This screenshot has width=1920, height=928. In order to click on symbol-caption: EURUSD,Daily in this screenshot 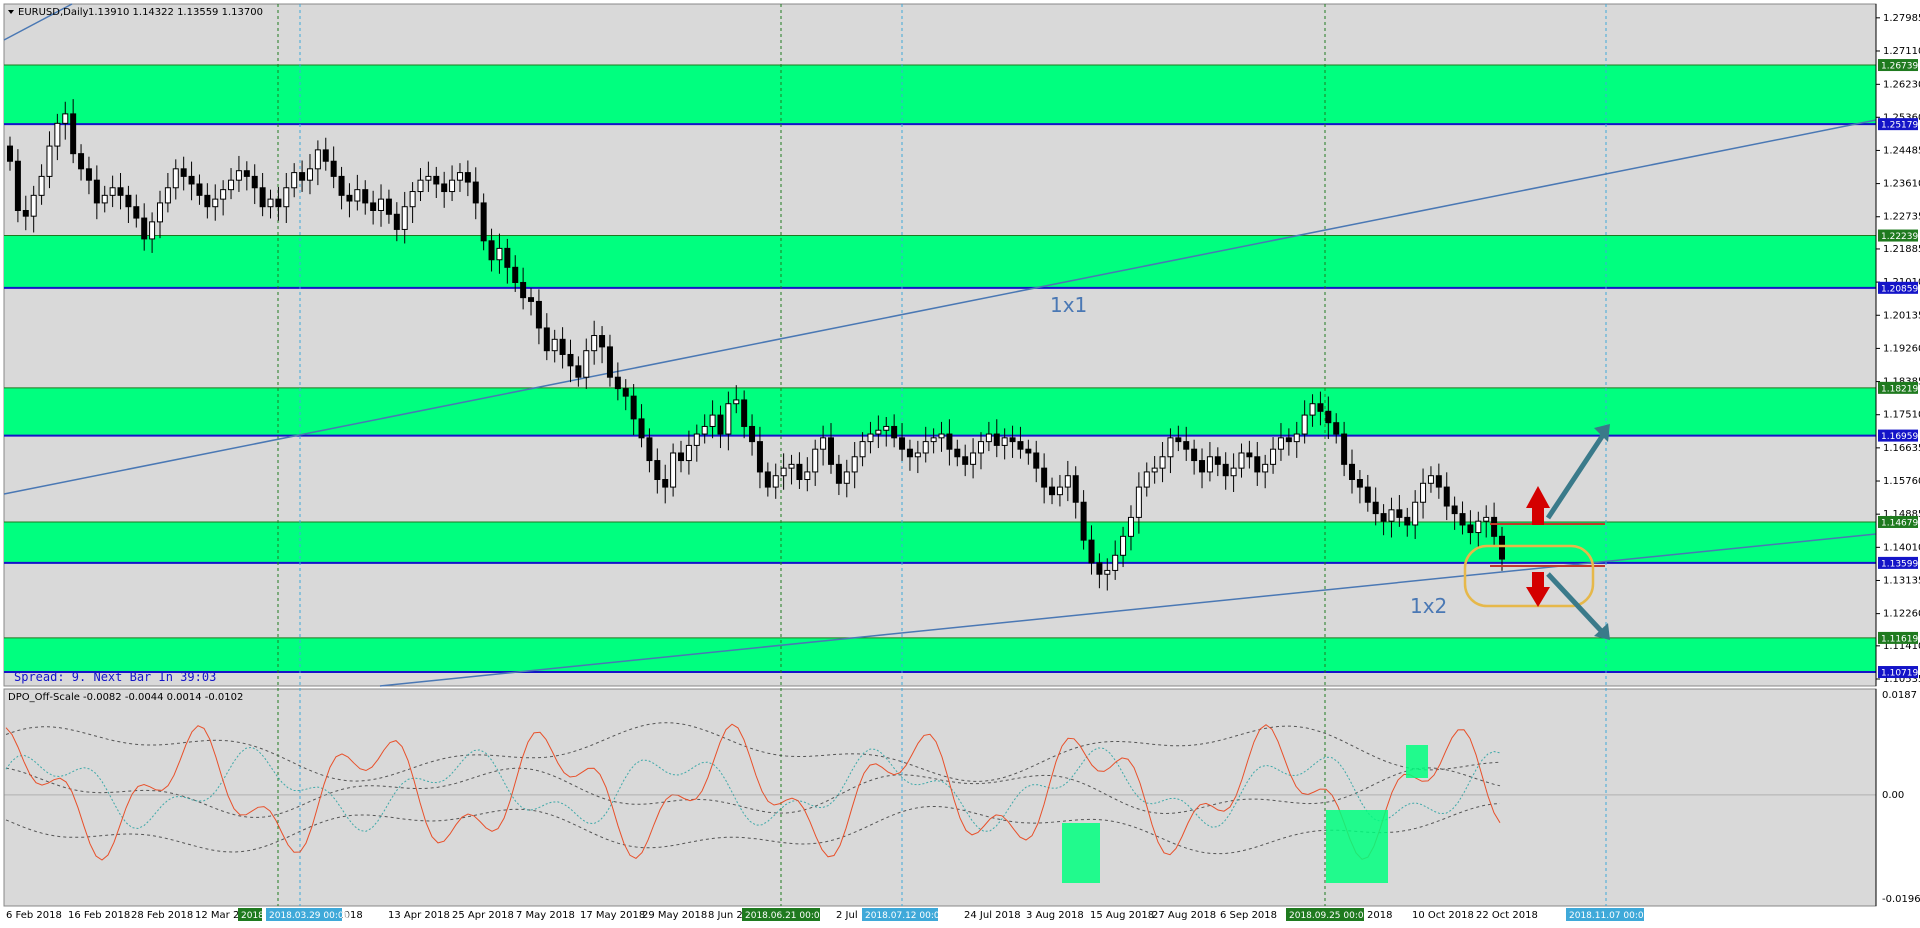, I will do `click(53, 12)`.